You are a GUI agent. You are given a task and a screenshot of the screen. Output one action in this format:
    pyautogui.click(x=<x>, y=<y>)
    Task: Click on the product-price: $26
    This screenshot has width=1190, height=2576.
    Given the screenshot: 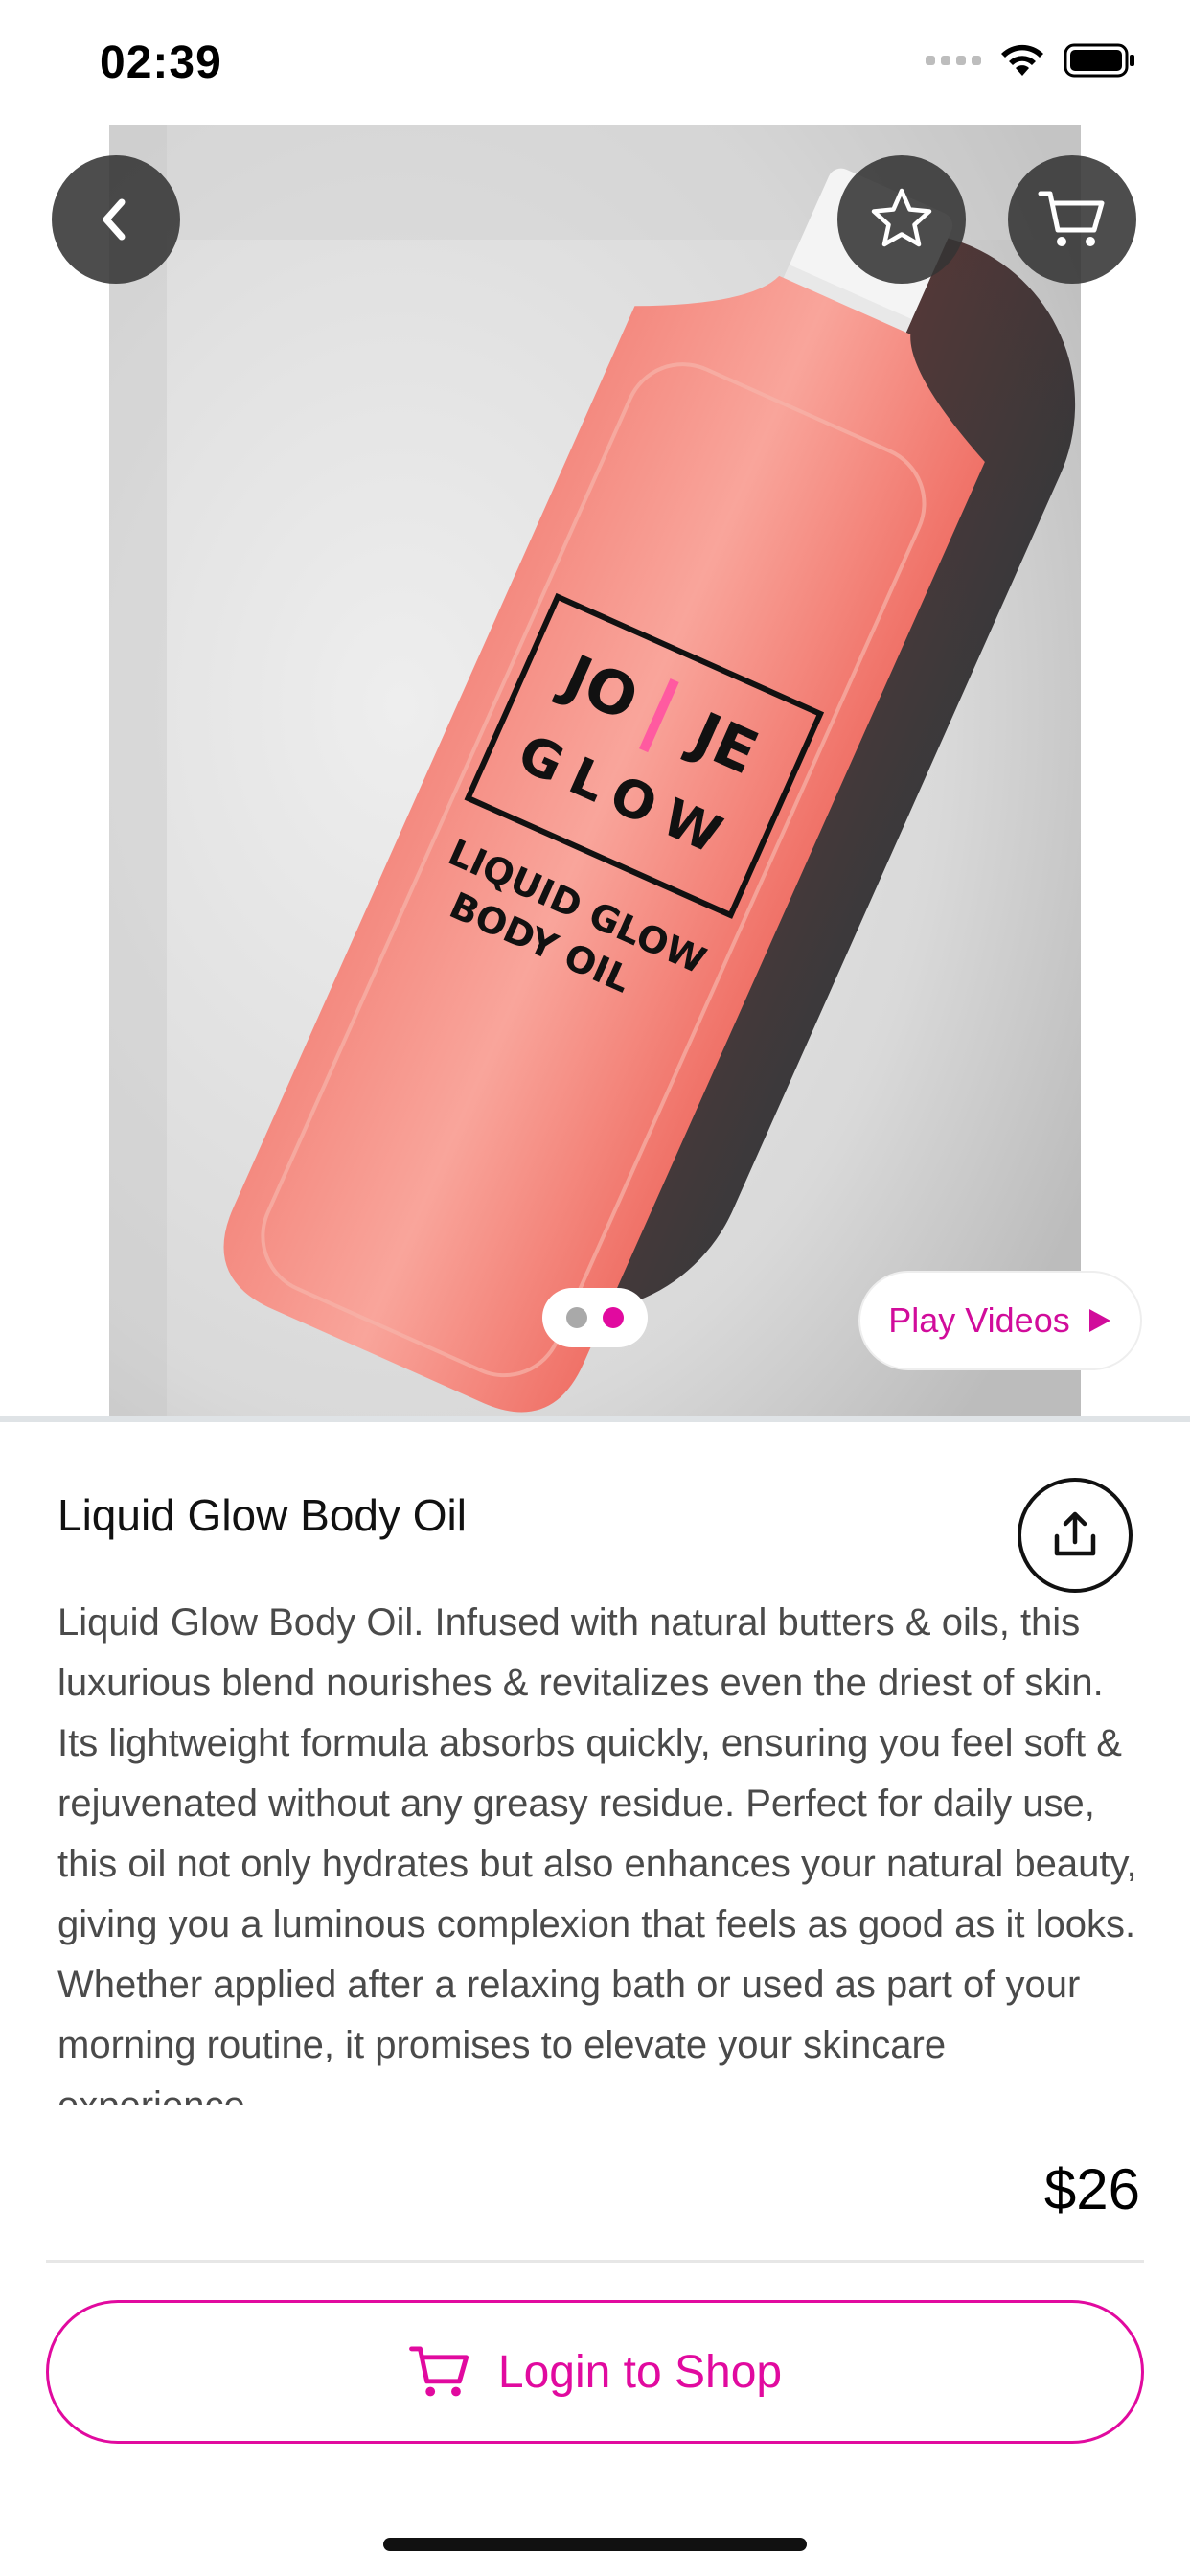 What is the action you would take?
    pyautogui.click(x=1092, y=2189)
    